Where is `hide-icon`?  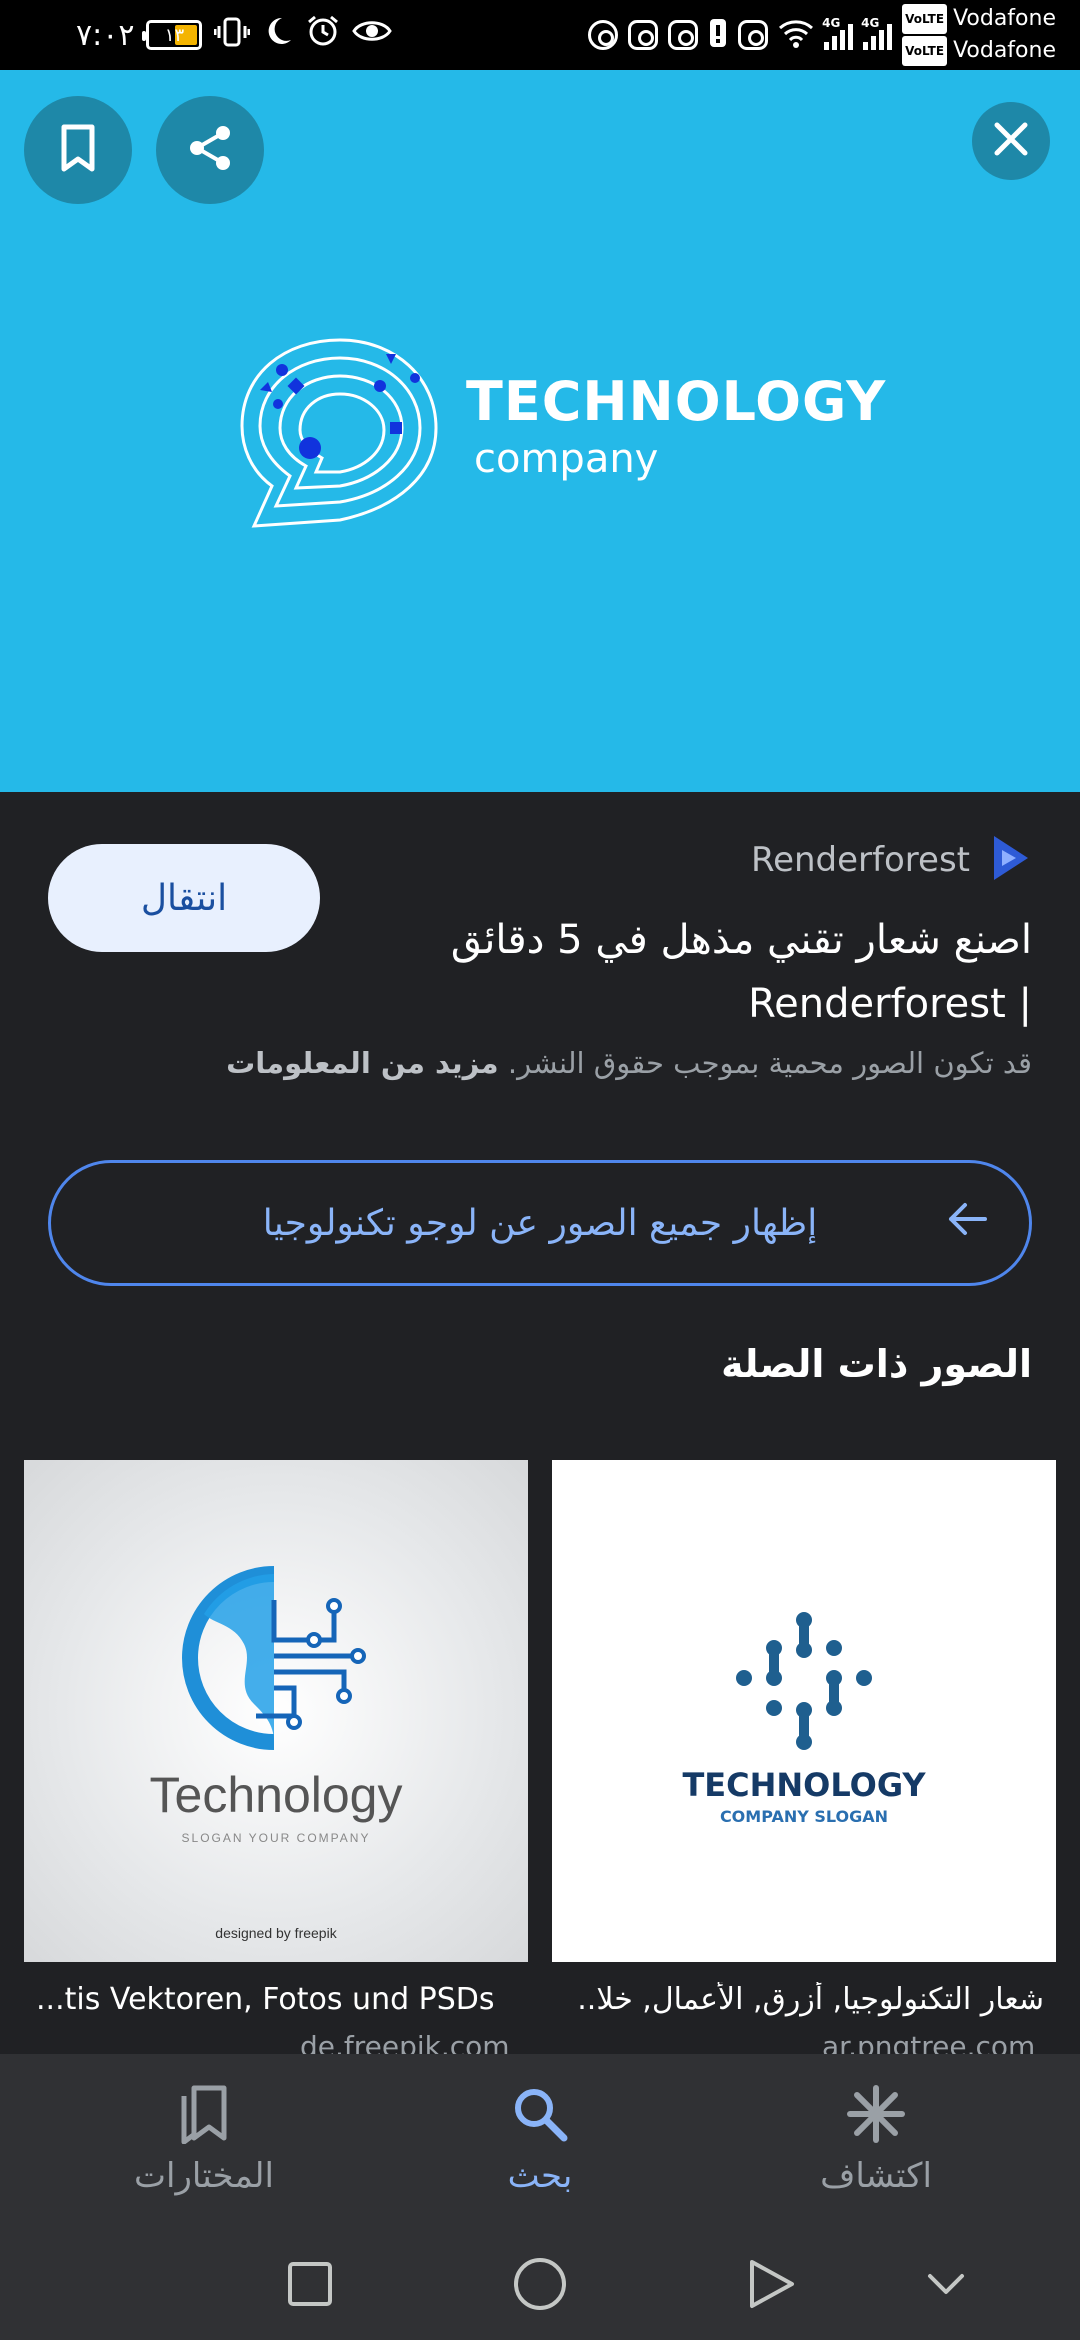
hide-icon is located at coordinates (946, 2286).